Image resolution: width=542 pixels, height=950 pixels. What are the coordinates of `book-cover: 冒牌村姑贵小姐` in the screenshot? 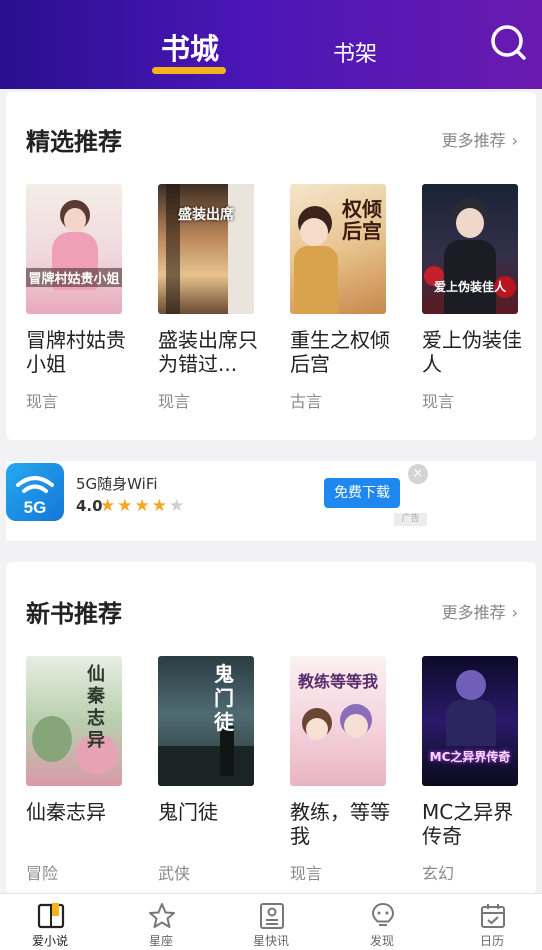 It's located at (74, 249).